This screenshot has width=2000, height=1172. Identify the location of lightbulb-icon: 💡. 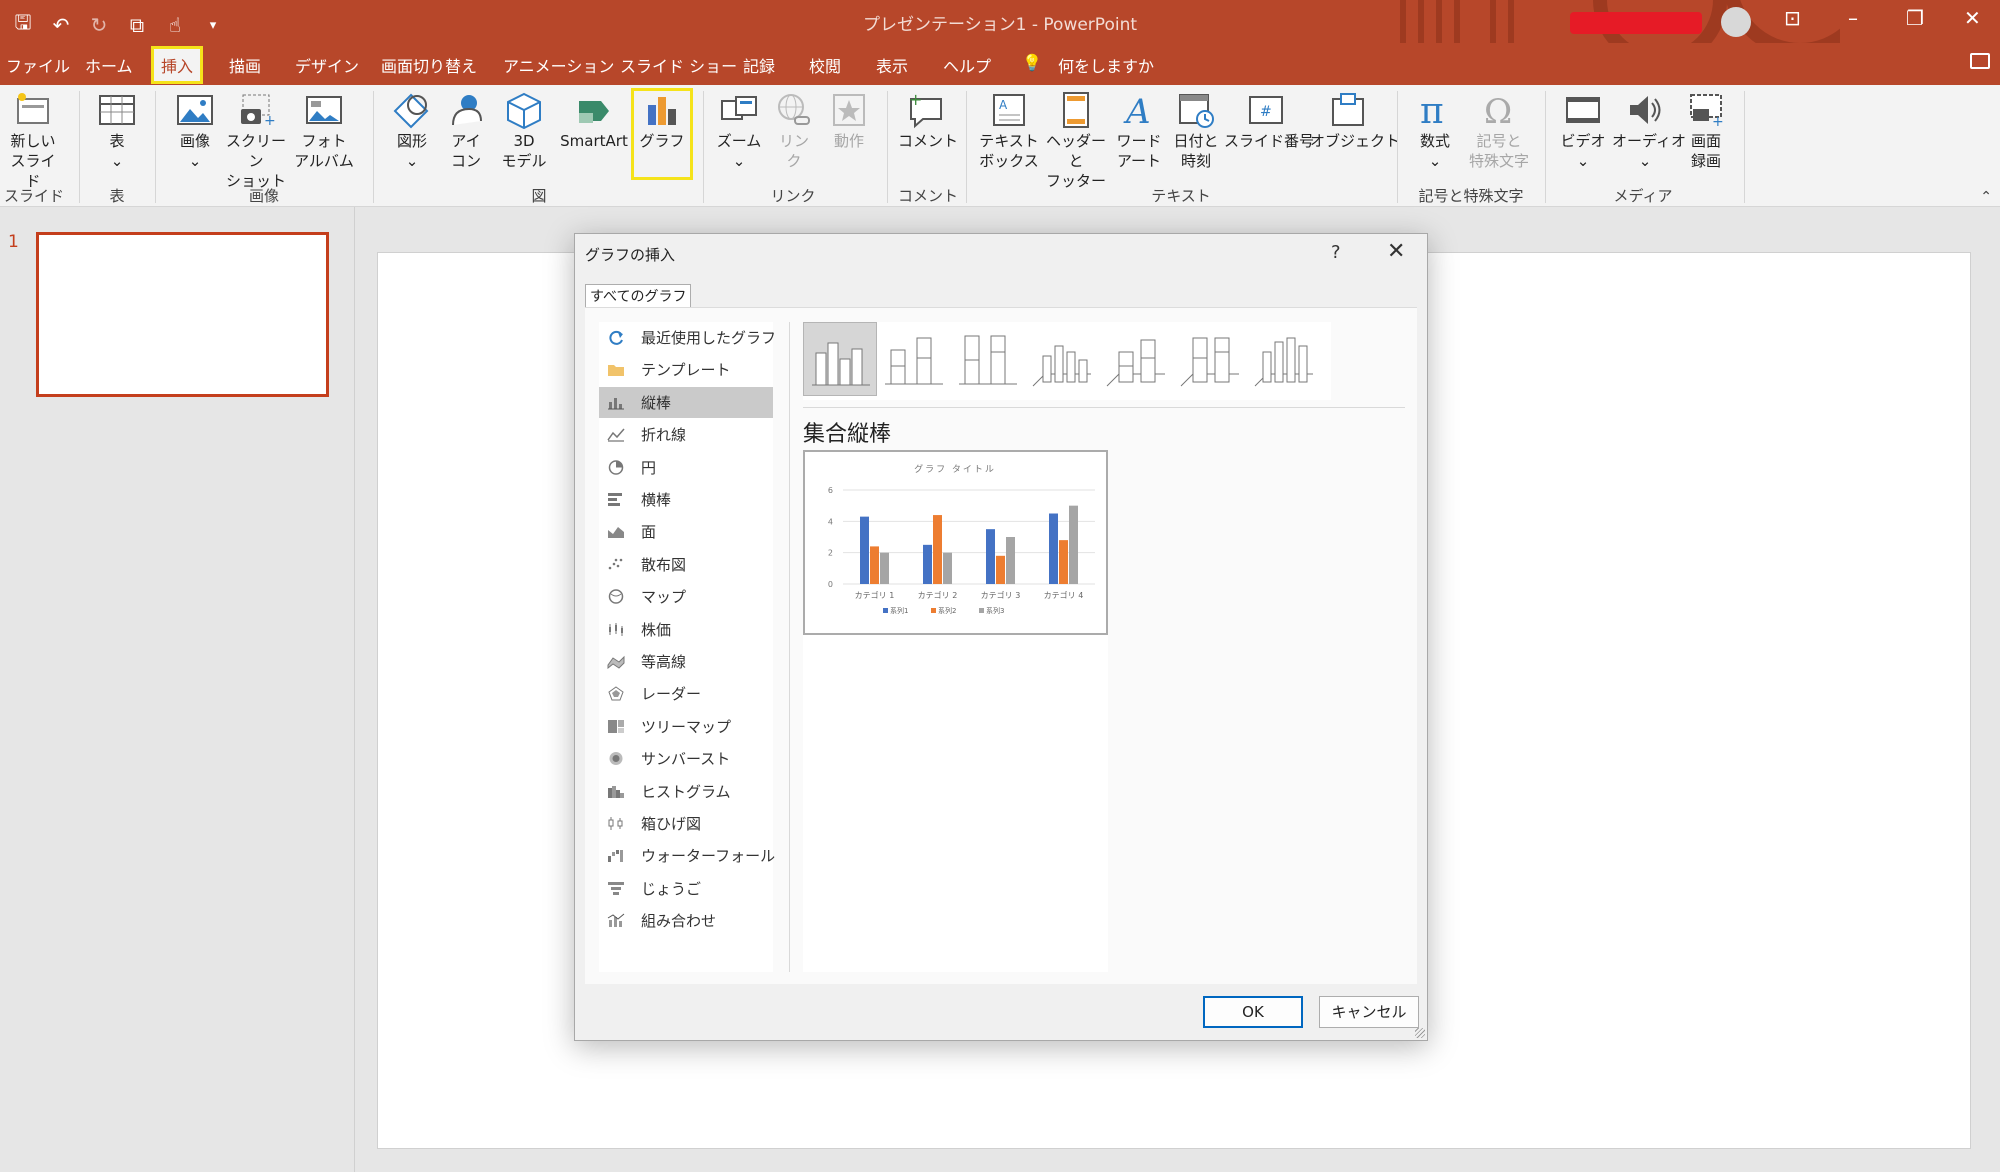
(1032, 62).